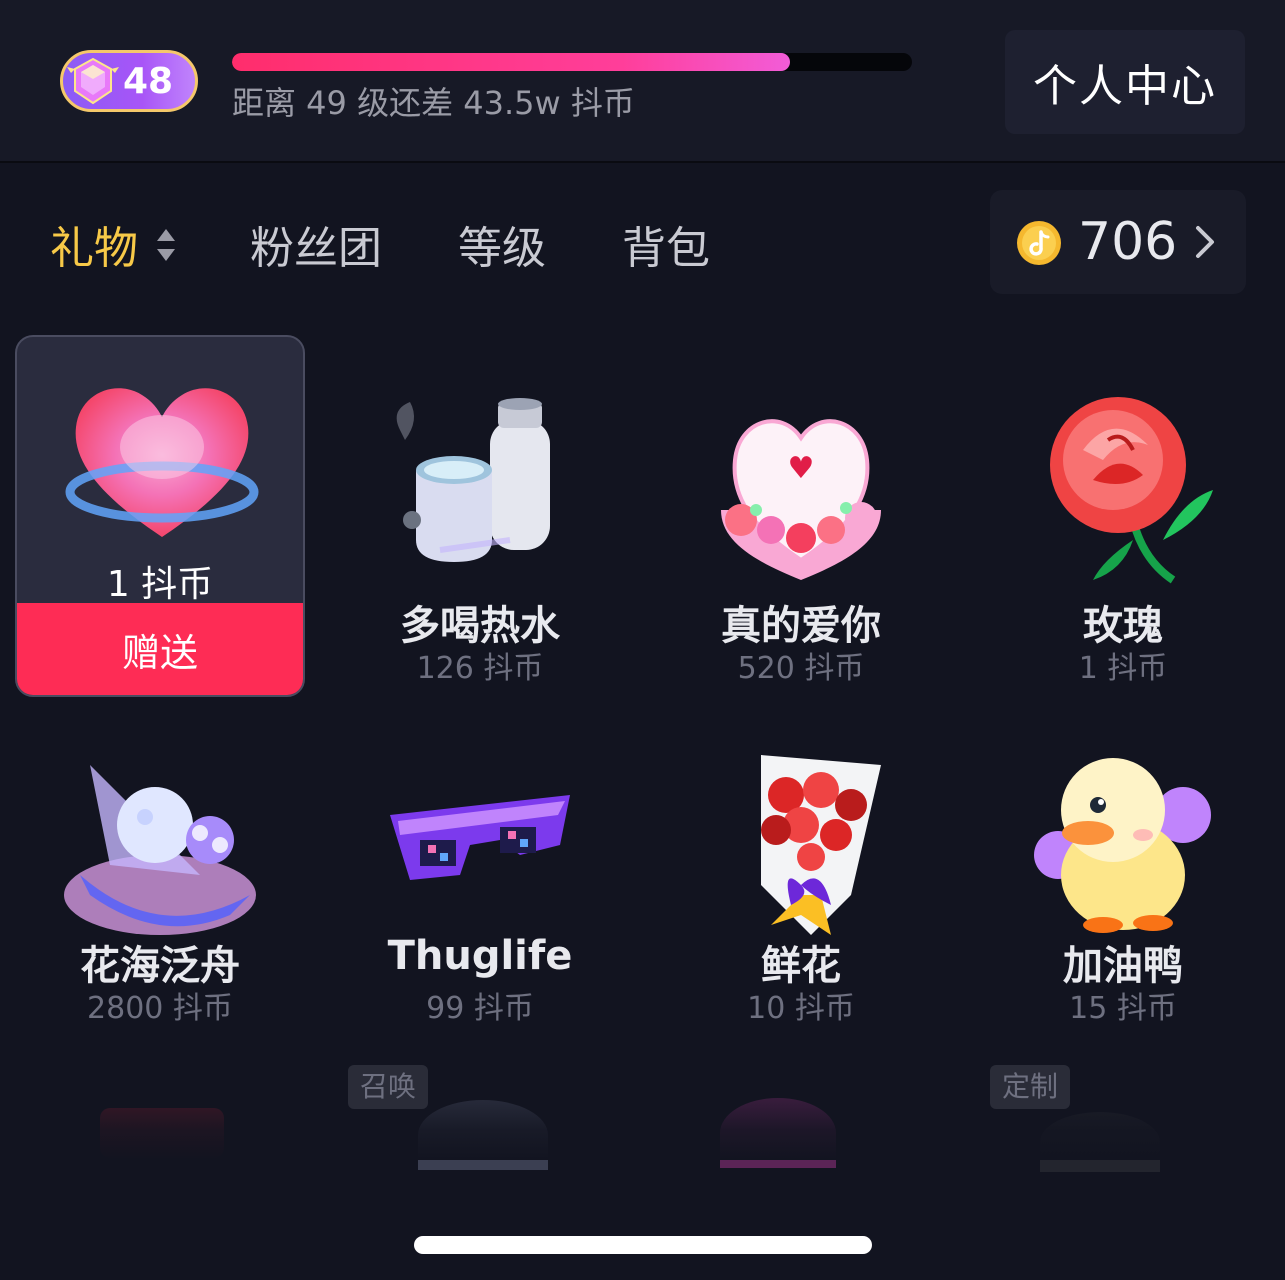 Image resolution: width=1285 pixels, height=1280 pixels. I want to click on chevron-right-icon, so click(1205, 242).